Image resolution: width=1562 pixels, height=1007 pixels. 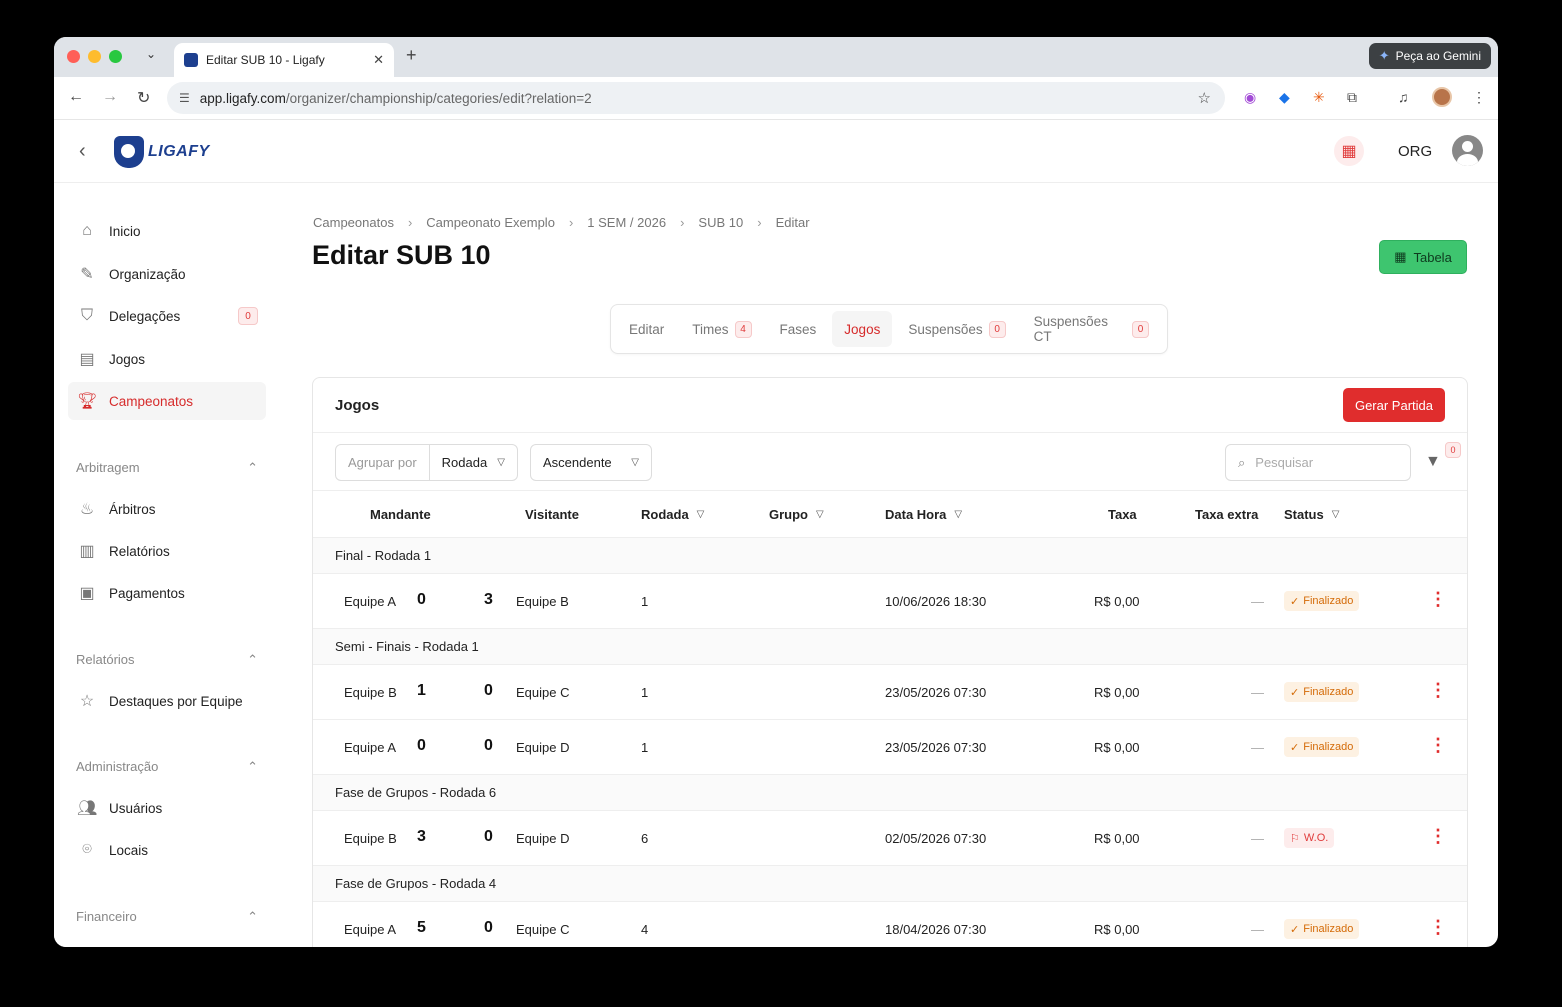 I want to click on extension-tag-icon: ◆, so click(x=1284, y=97).